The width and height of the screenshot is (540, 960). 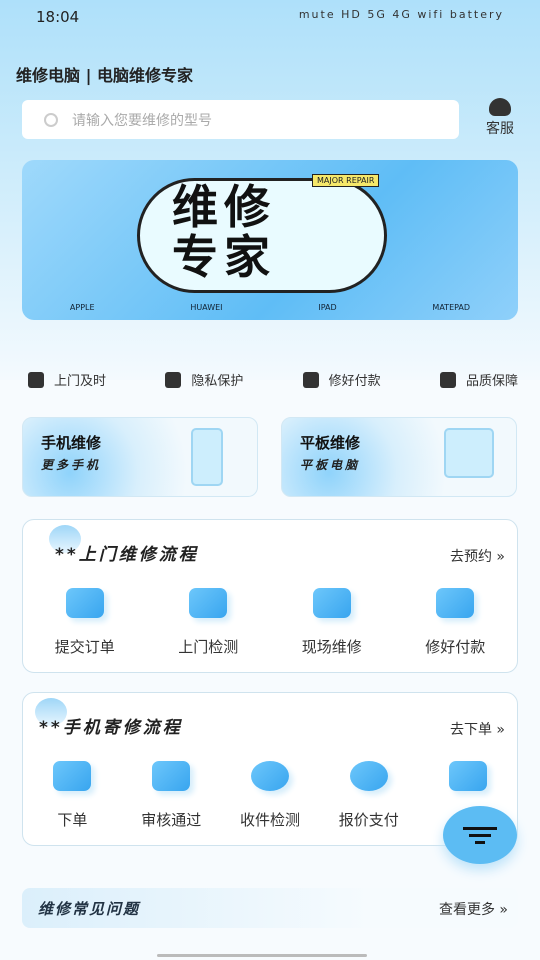 What do you see at coordinates (72, 793) in the screenshot?
I see `step-order: 下单` at bounding box center [72, 793].